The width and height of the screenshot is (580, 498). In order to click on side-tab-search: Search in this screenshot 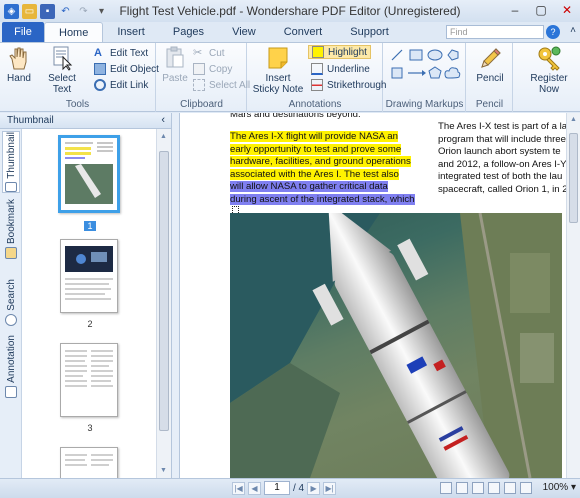, I will do `click(11, 305)`.